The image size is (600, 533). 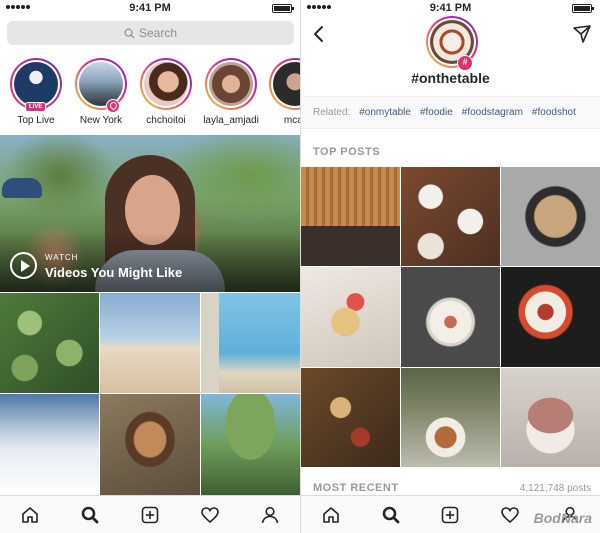 I want to click on video-hero: WATCH Videos You Might Like, so click(x=150, y=213).